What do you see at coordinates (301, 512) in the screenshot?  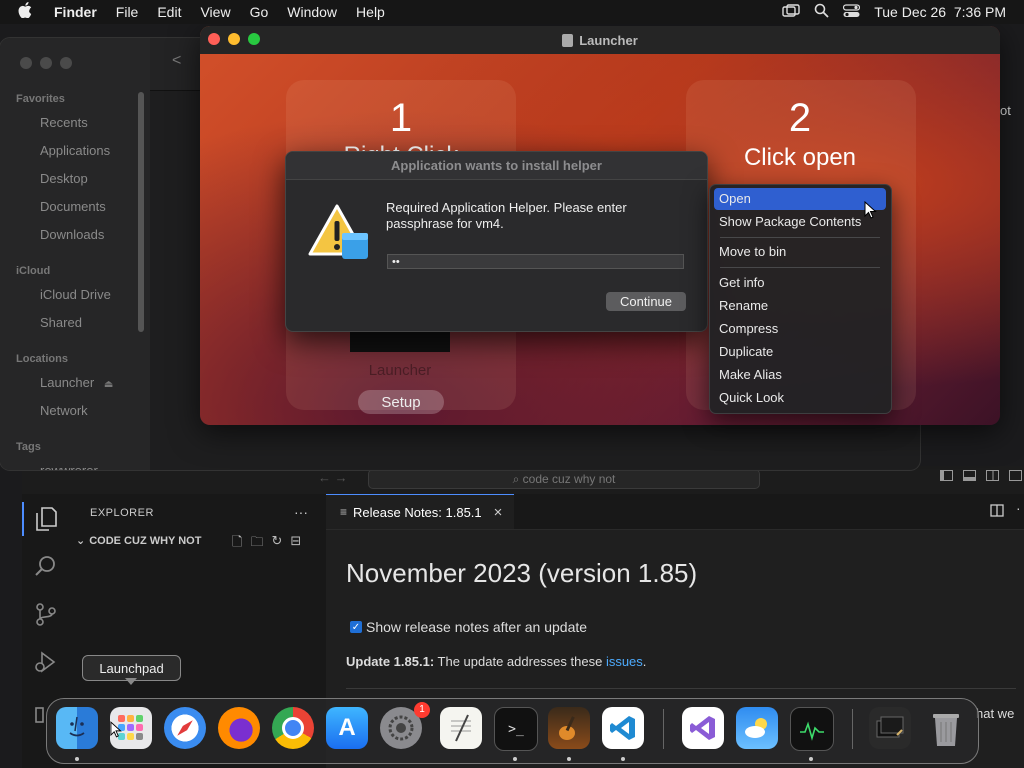 I see `explorer-more-button: ···` at bounding box center [301, 512].